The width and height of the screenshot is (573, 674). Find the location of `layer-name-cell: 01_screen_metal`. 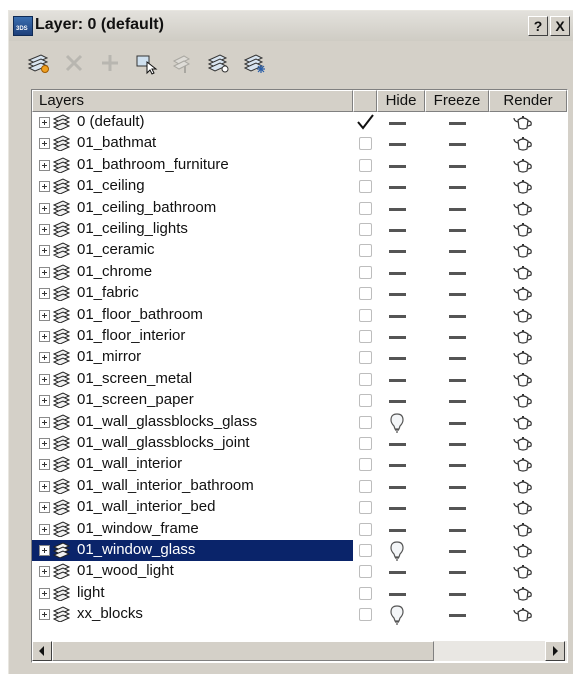

layer-name-cell: 01_screen_metal is located at coordinates (192, 379).